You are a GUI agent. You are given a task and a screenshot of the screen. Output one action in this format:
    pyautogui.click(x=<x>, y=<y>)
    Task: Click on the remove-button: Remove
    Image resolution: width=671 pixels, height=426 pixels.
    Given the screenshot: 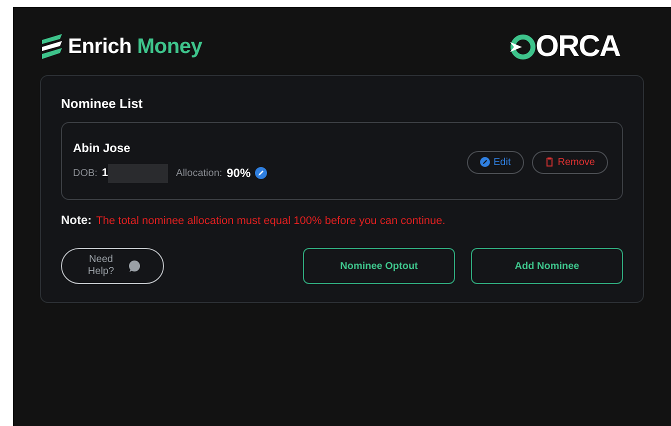 What is the action you would take?
    pyautogui.click(x=570, y=162)
    